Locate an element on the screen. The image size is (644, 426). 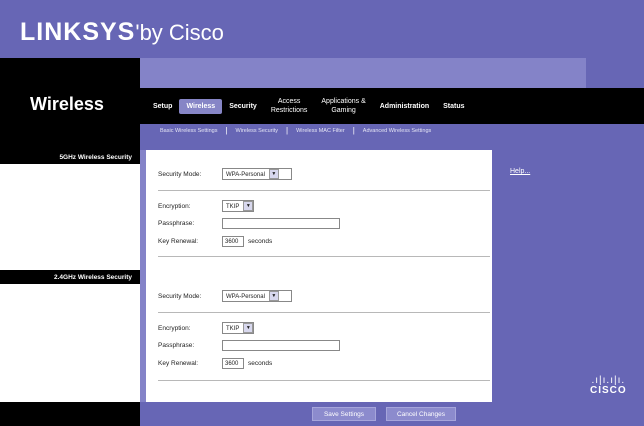
cisco-wordmark: CISCO is located at coordinates (608, 390).